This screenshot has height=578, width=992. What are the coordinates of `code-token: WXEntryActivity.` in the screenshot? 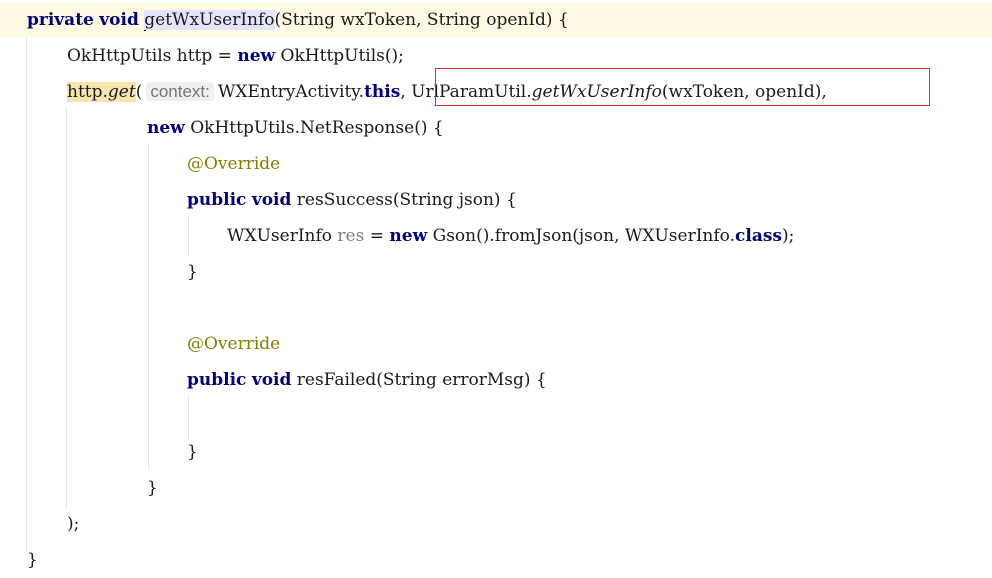 It's located at (291, 92).